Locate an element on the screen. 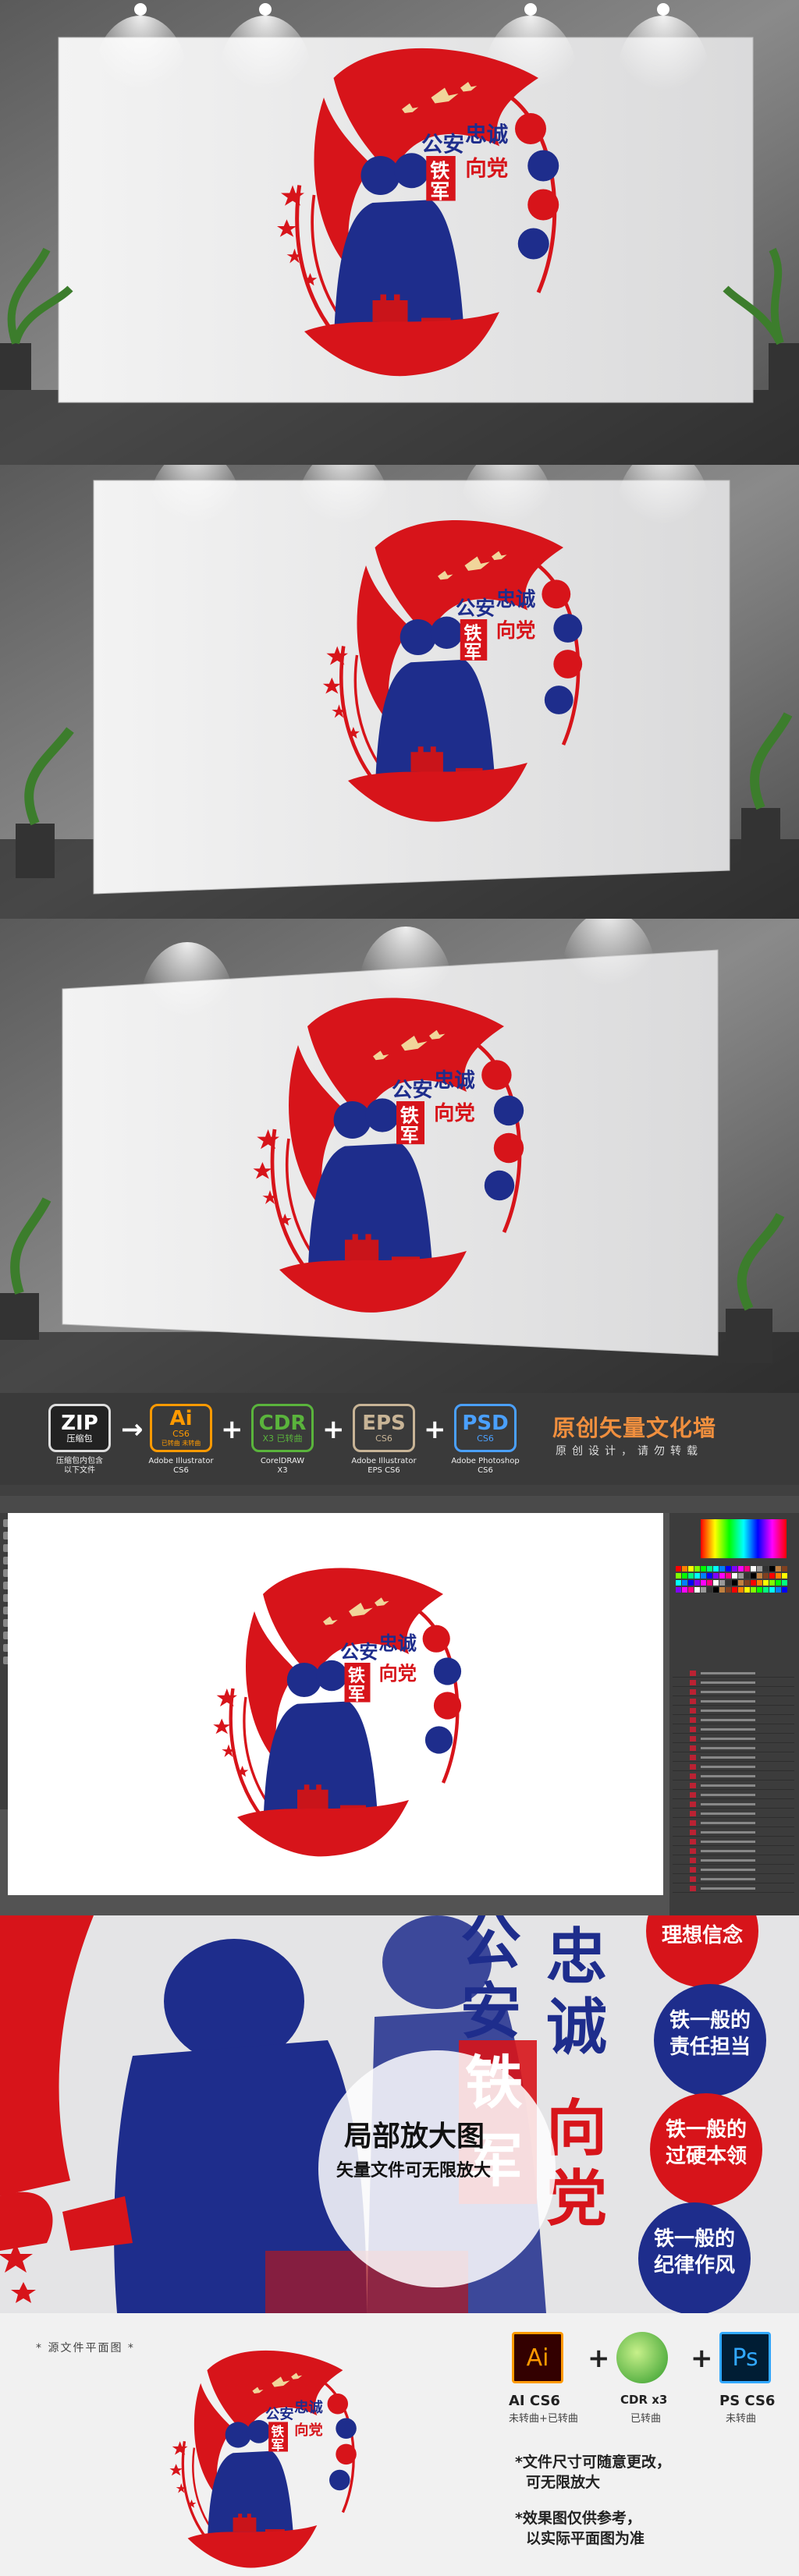 The width and height of the screenshot is (799, 2576). control-bar is located at coordinates (399, 1504).